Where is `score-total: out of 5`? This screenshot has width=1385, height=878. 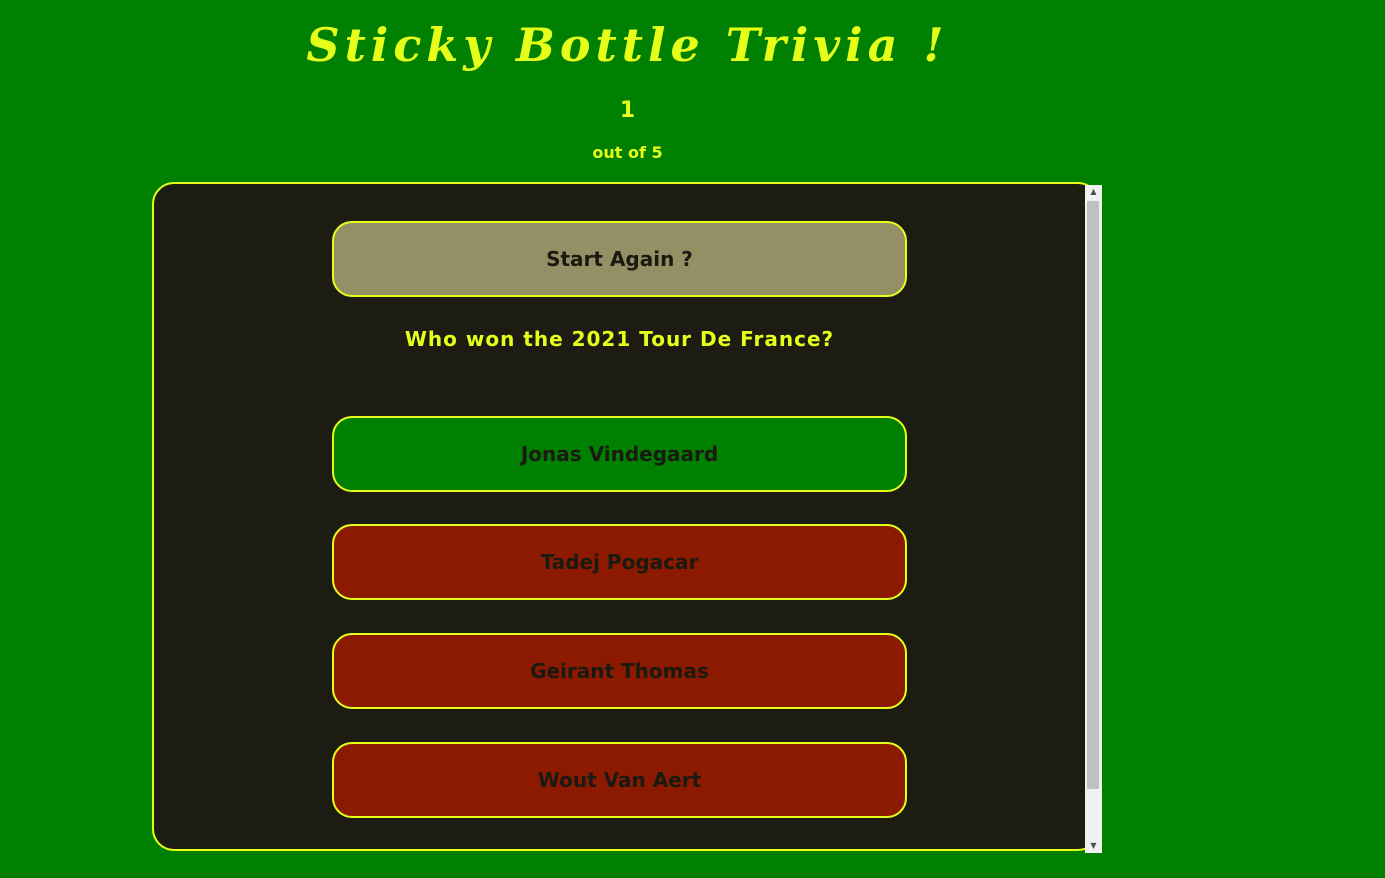 score-total: out of 5 is located at coordinates (627, 152).